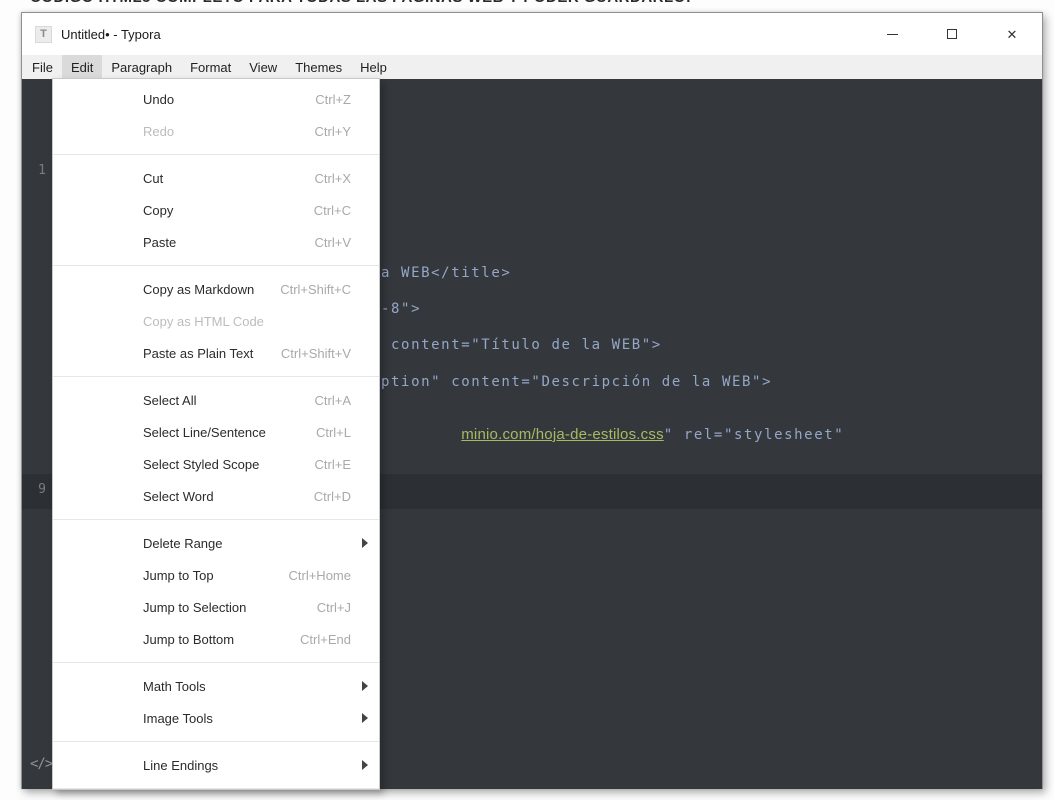 This screenshot has width=1054, height=800. Describe the element at coordinates (373, 67) in the screenshot. I see `menubar-item-help: Help` at that location.